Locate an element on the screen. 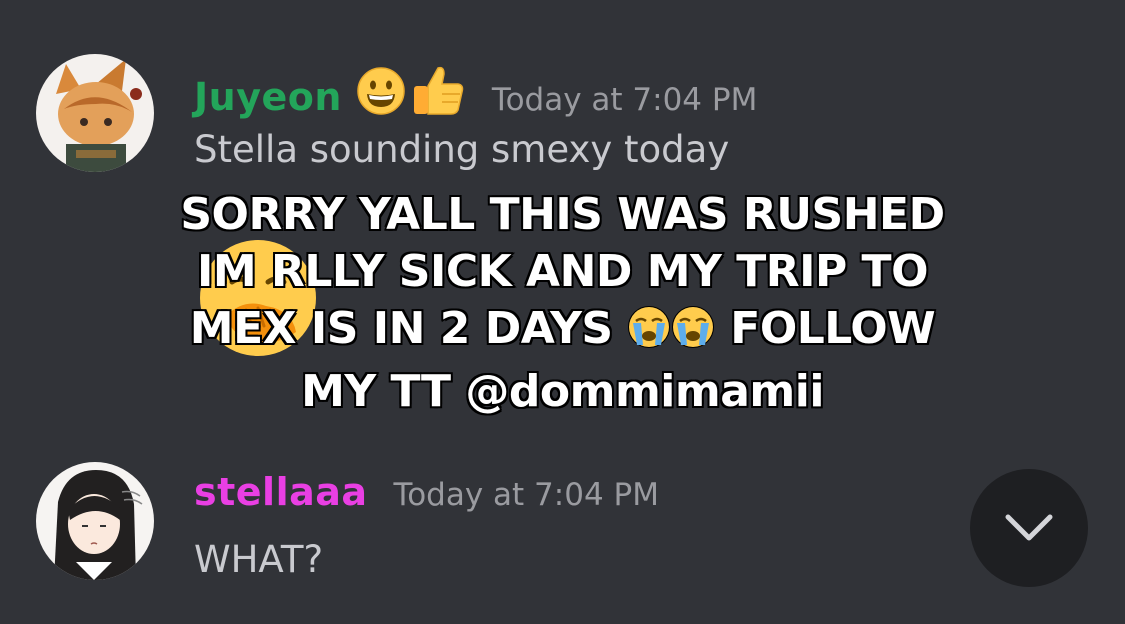 This screenshot has width=1125, height=624. message-content: Stella sounding smexy today is located at coordinates (462, 149).